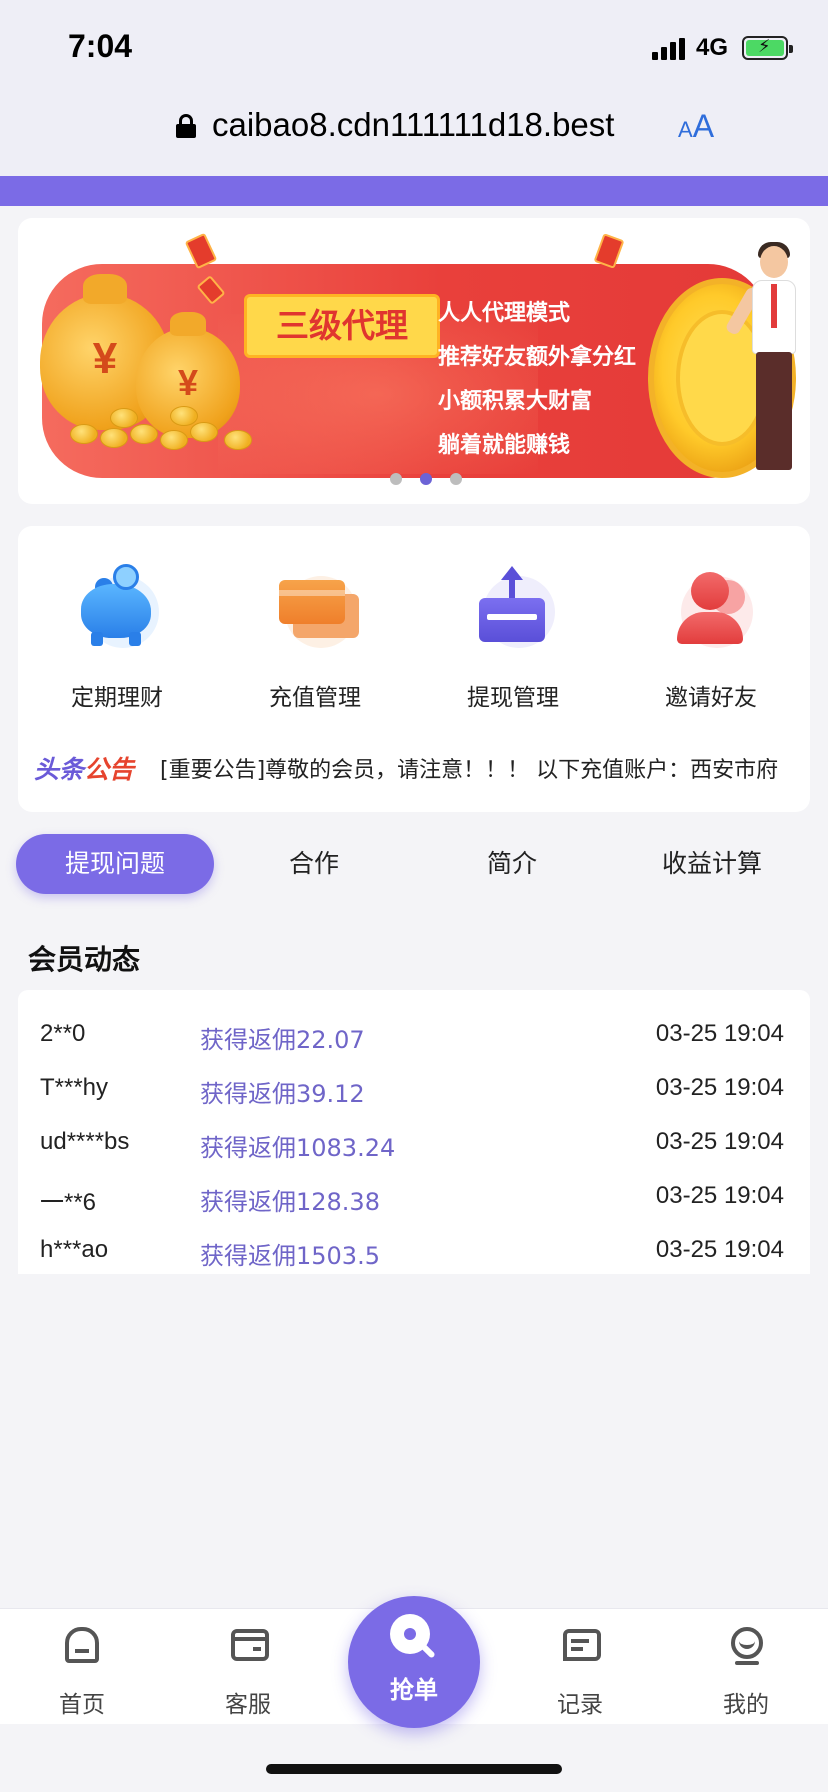 The height and width of the screenshot is (1792, 828). Describe the element at coordinates (282, 1040) in the screenshot. I see `member-reward: 获得返佣22.07` at that location.